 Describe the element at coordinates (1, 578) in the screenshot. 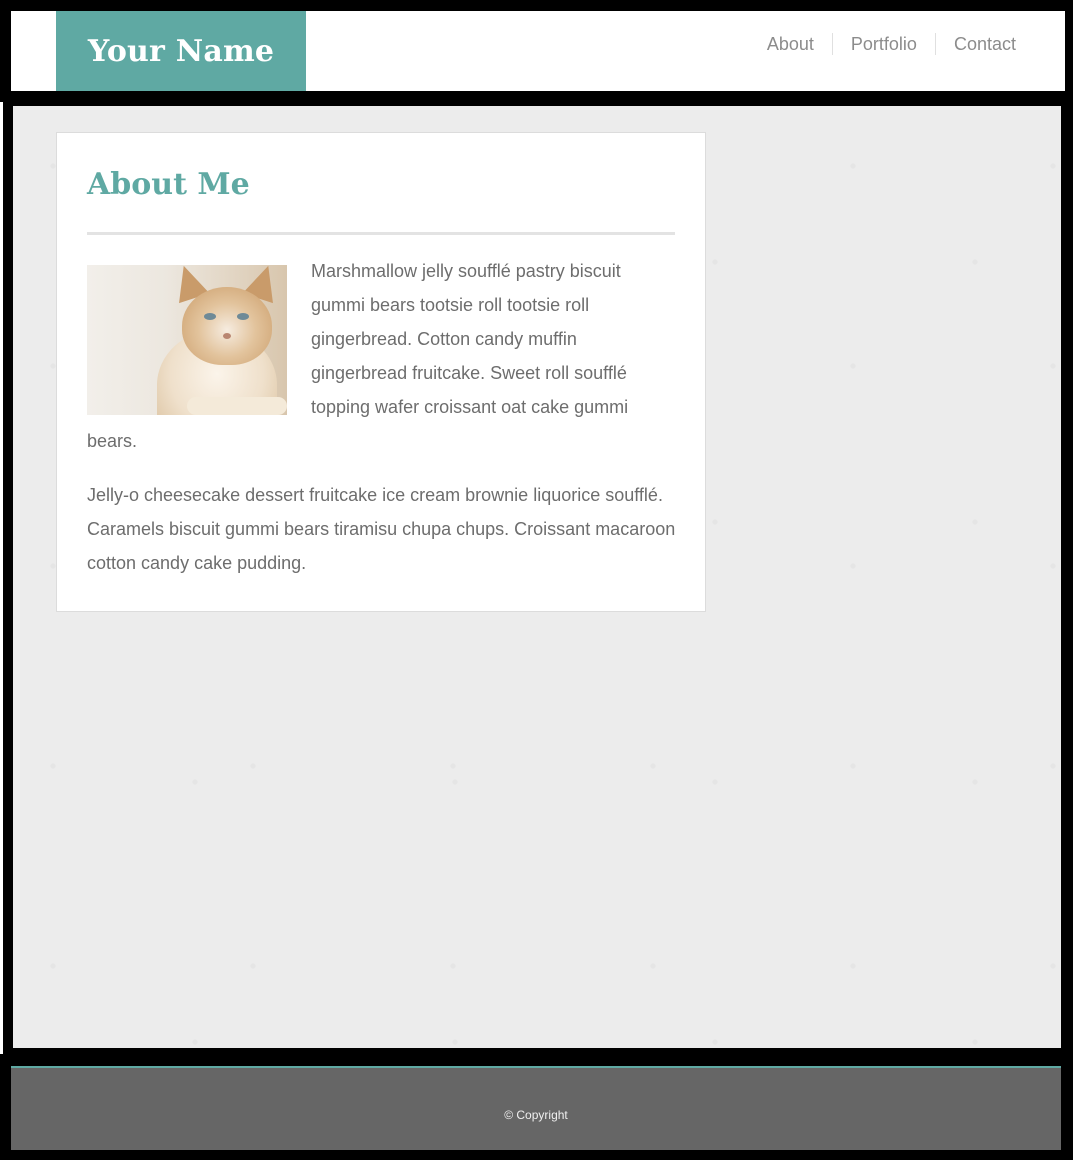

I see `left-rail` at that location.